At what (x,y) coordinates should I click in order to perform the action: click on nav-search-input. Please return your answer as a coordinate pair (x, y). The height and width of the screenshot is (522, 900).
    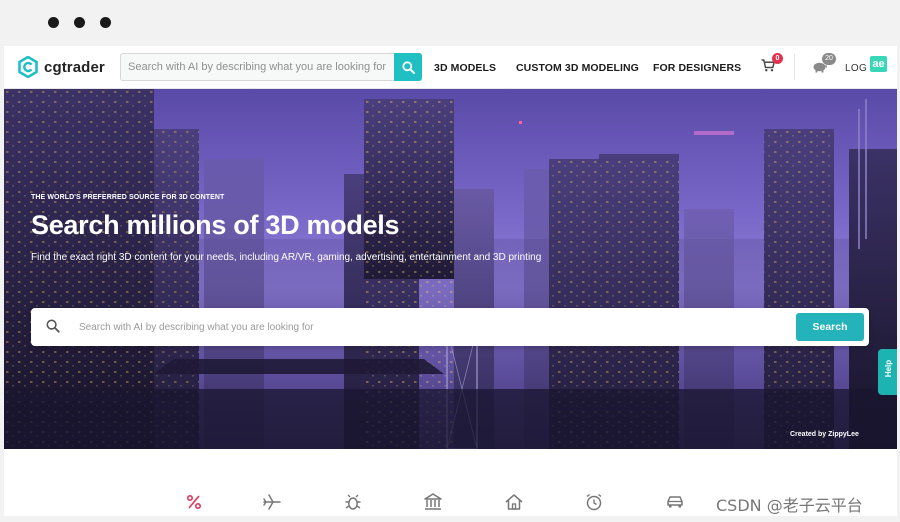
    Looking at the image, I should click on (257, 67).